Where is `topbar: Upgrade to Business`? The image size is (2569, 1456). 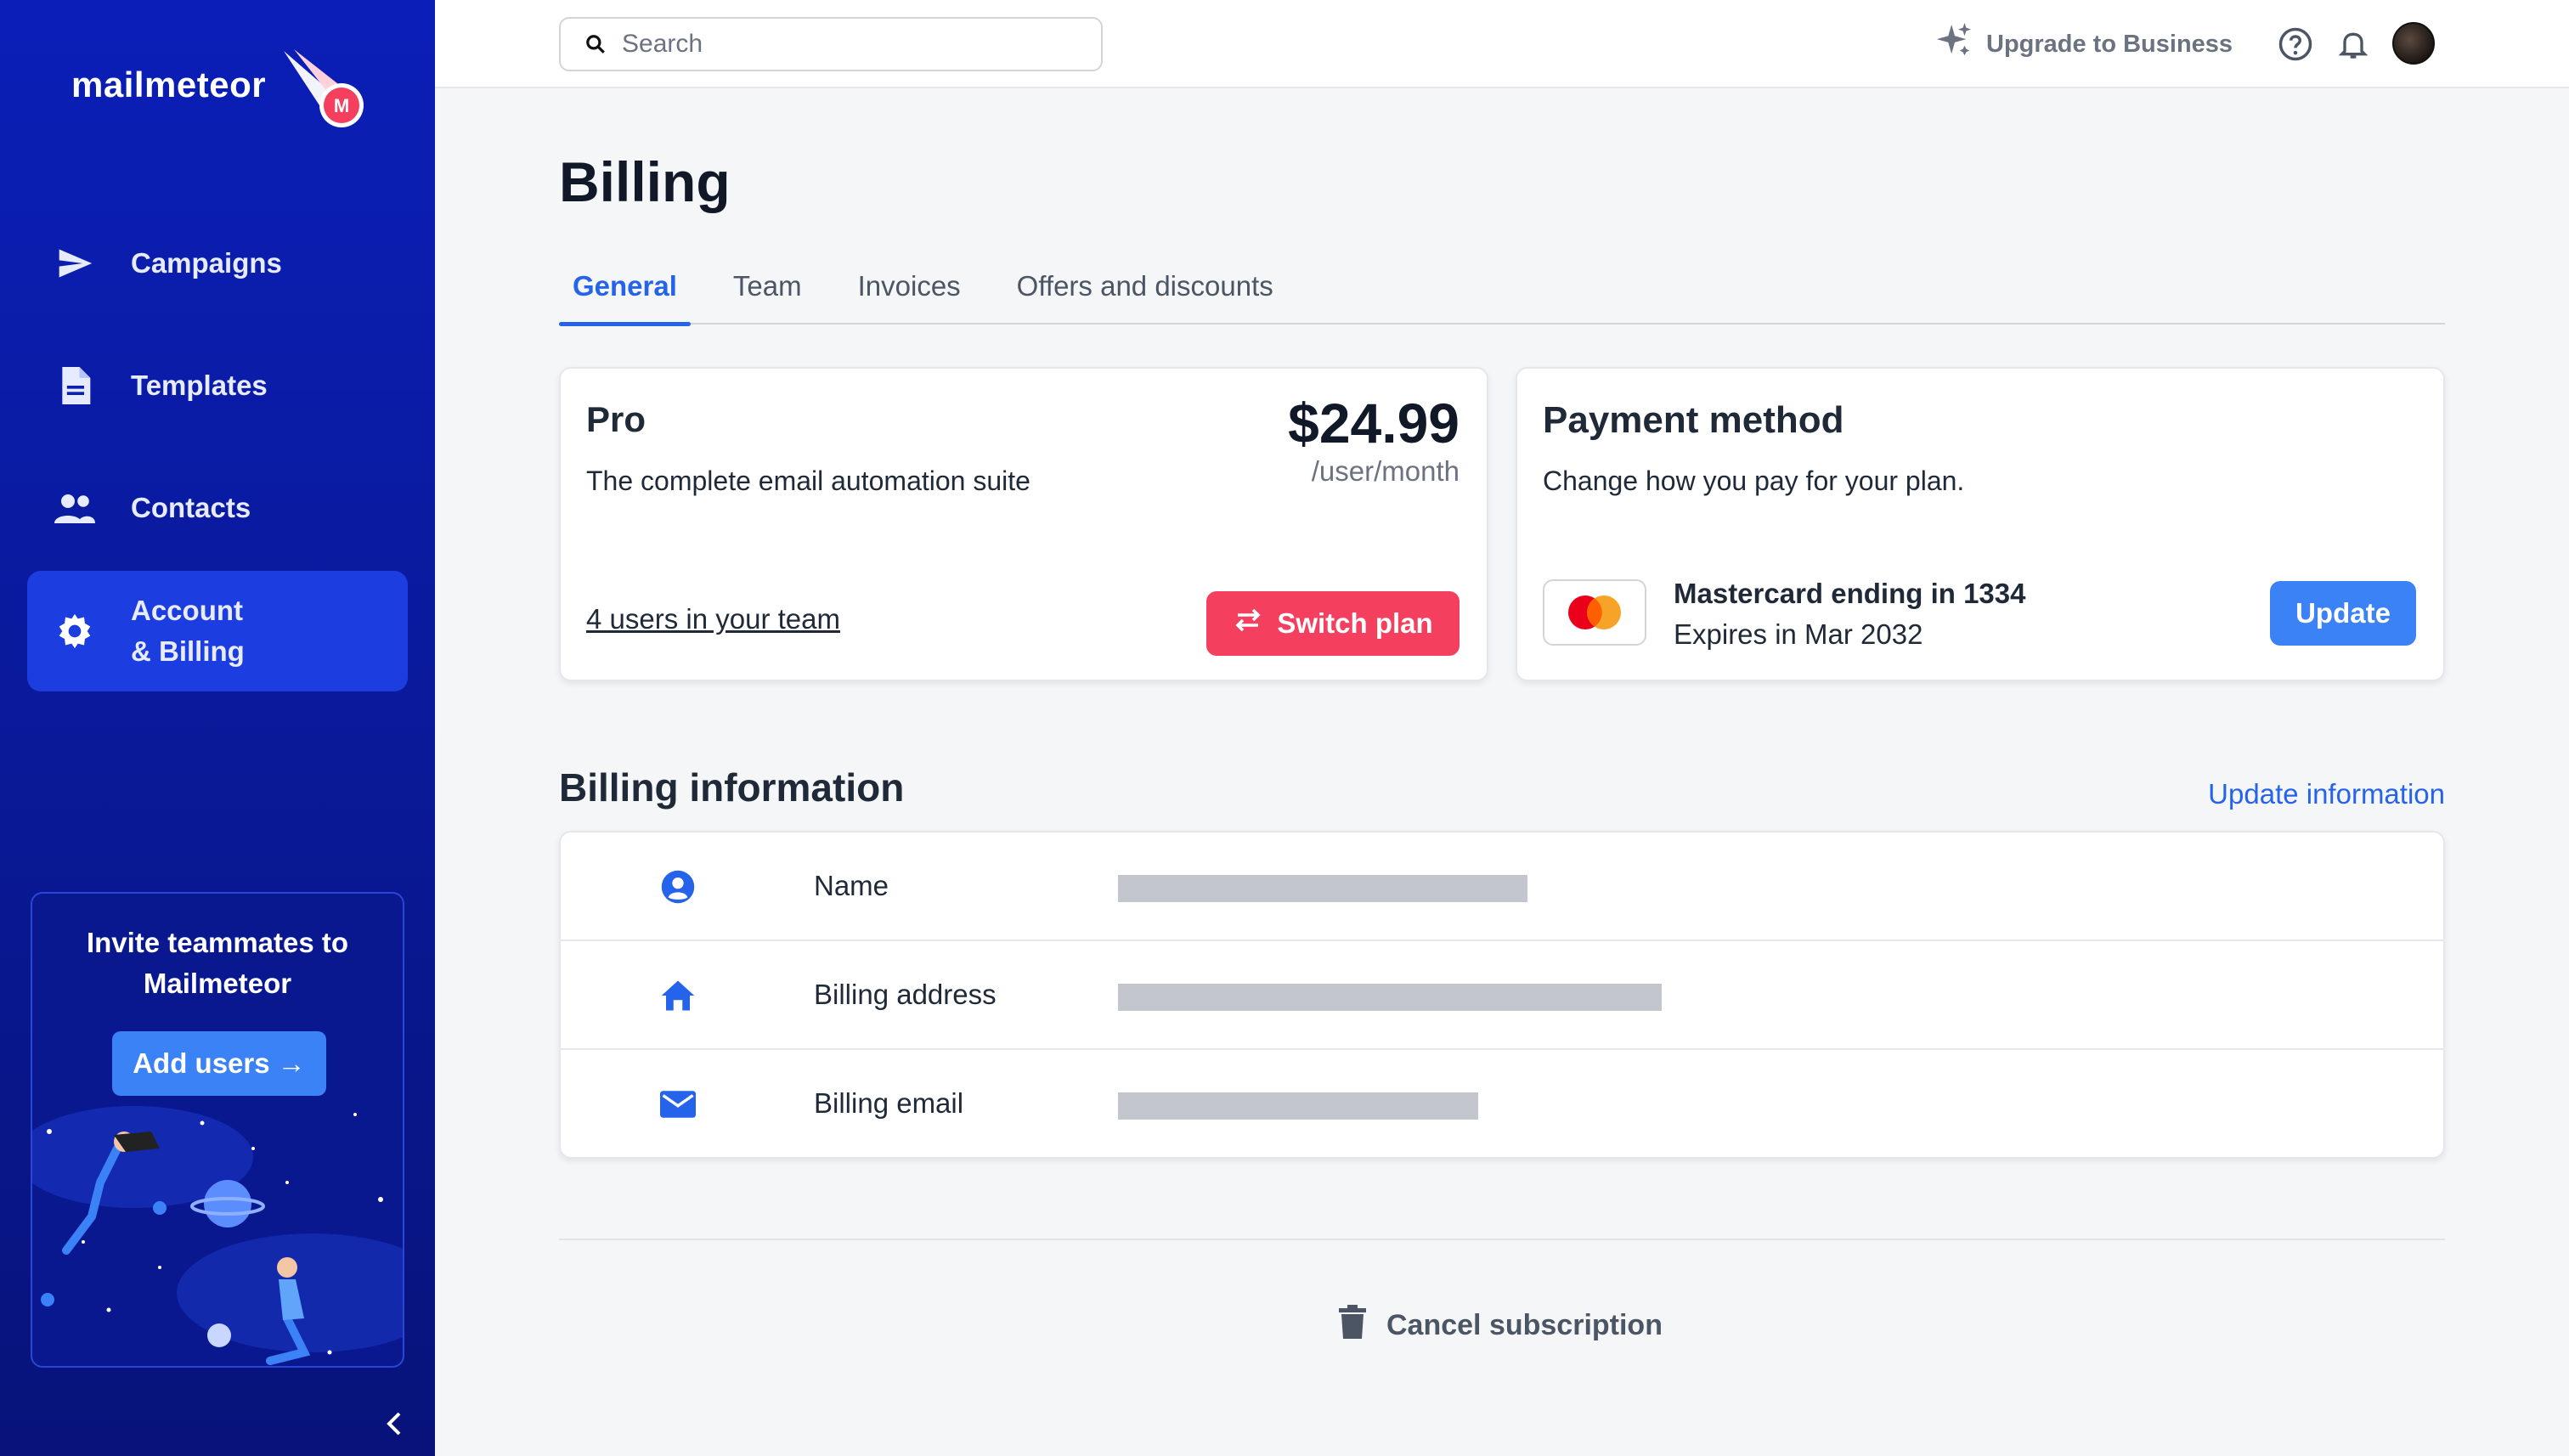
topbar: Upgrade to Business is located at coordinates (1502, 44).